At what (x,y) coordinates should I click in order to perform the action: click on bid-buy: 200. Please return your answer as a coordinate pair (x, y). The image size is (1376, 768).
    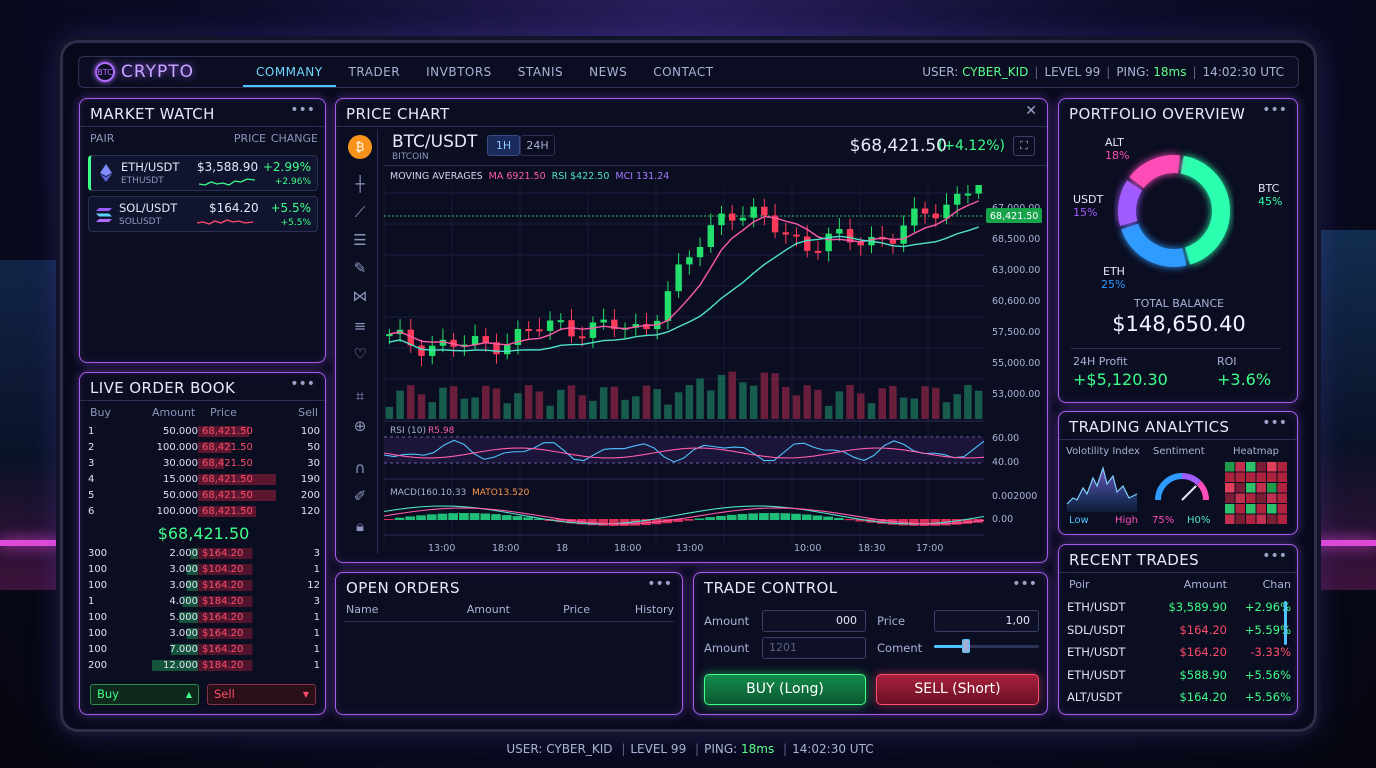
    Looking at the image, I should click on (98, 665).